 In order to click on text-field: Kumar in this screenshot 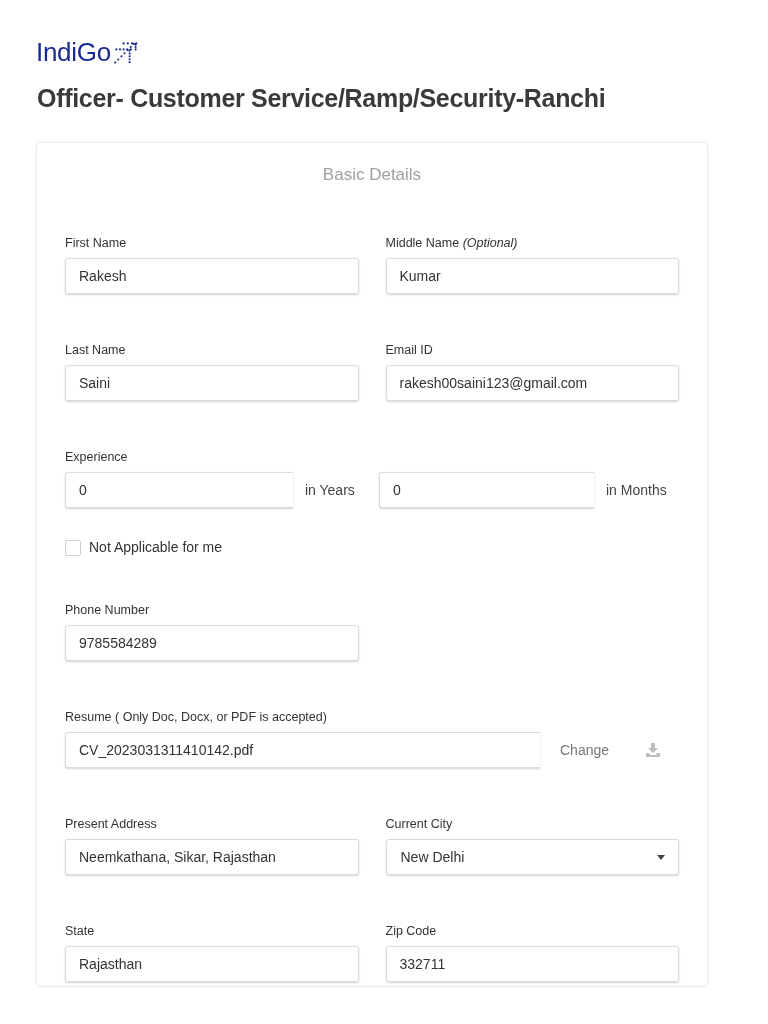, I will do `click(532, 276)`.